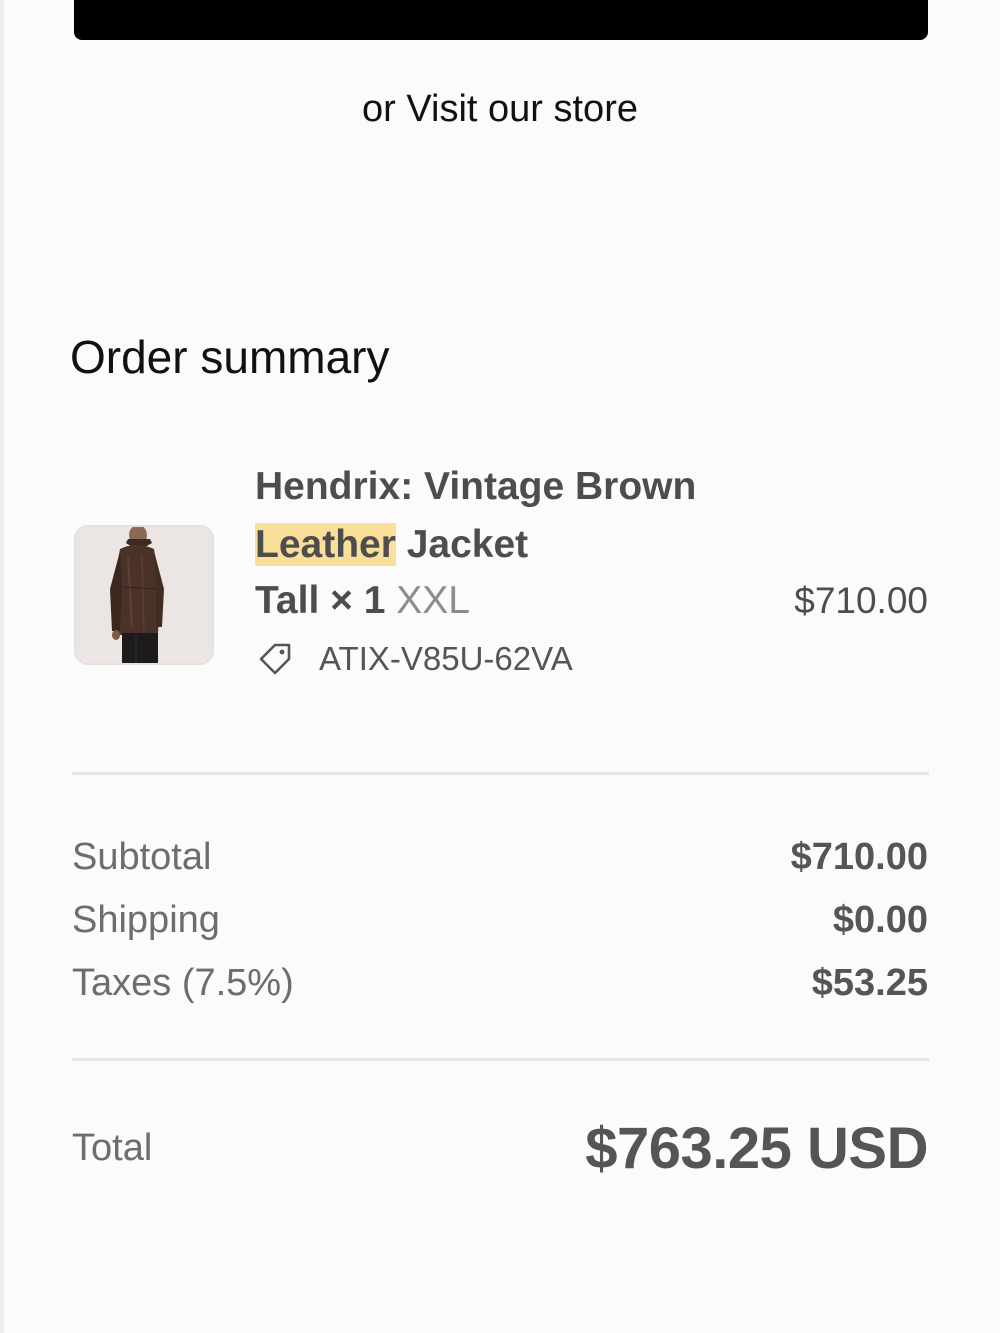 This screenshot has height=1333, width=1000. Describe the element at coordinates (325, 544) in the screenshot. I see `product-title-highlight: Leather` at that location.